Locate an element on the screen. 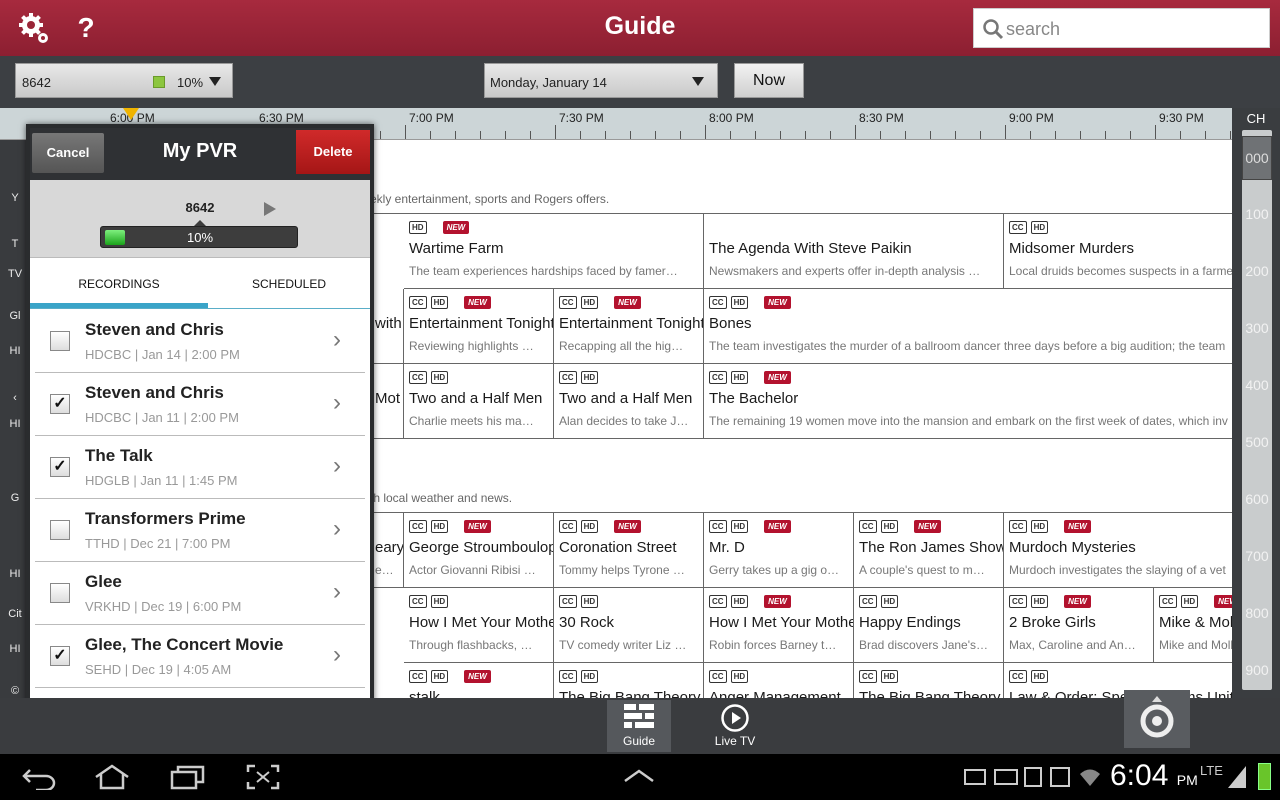 This screenshot has width=1280, height=800. channel-number: 700 is located at coordinates (1257, 556).